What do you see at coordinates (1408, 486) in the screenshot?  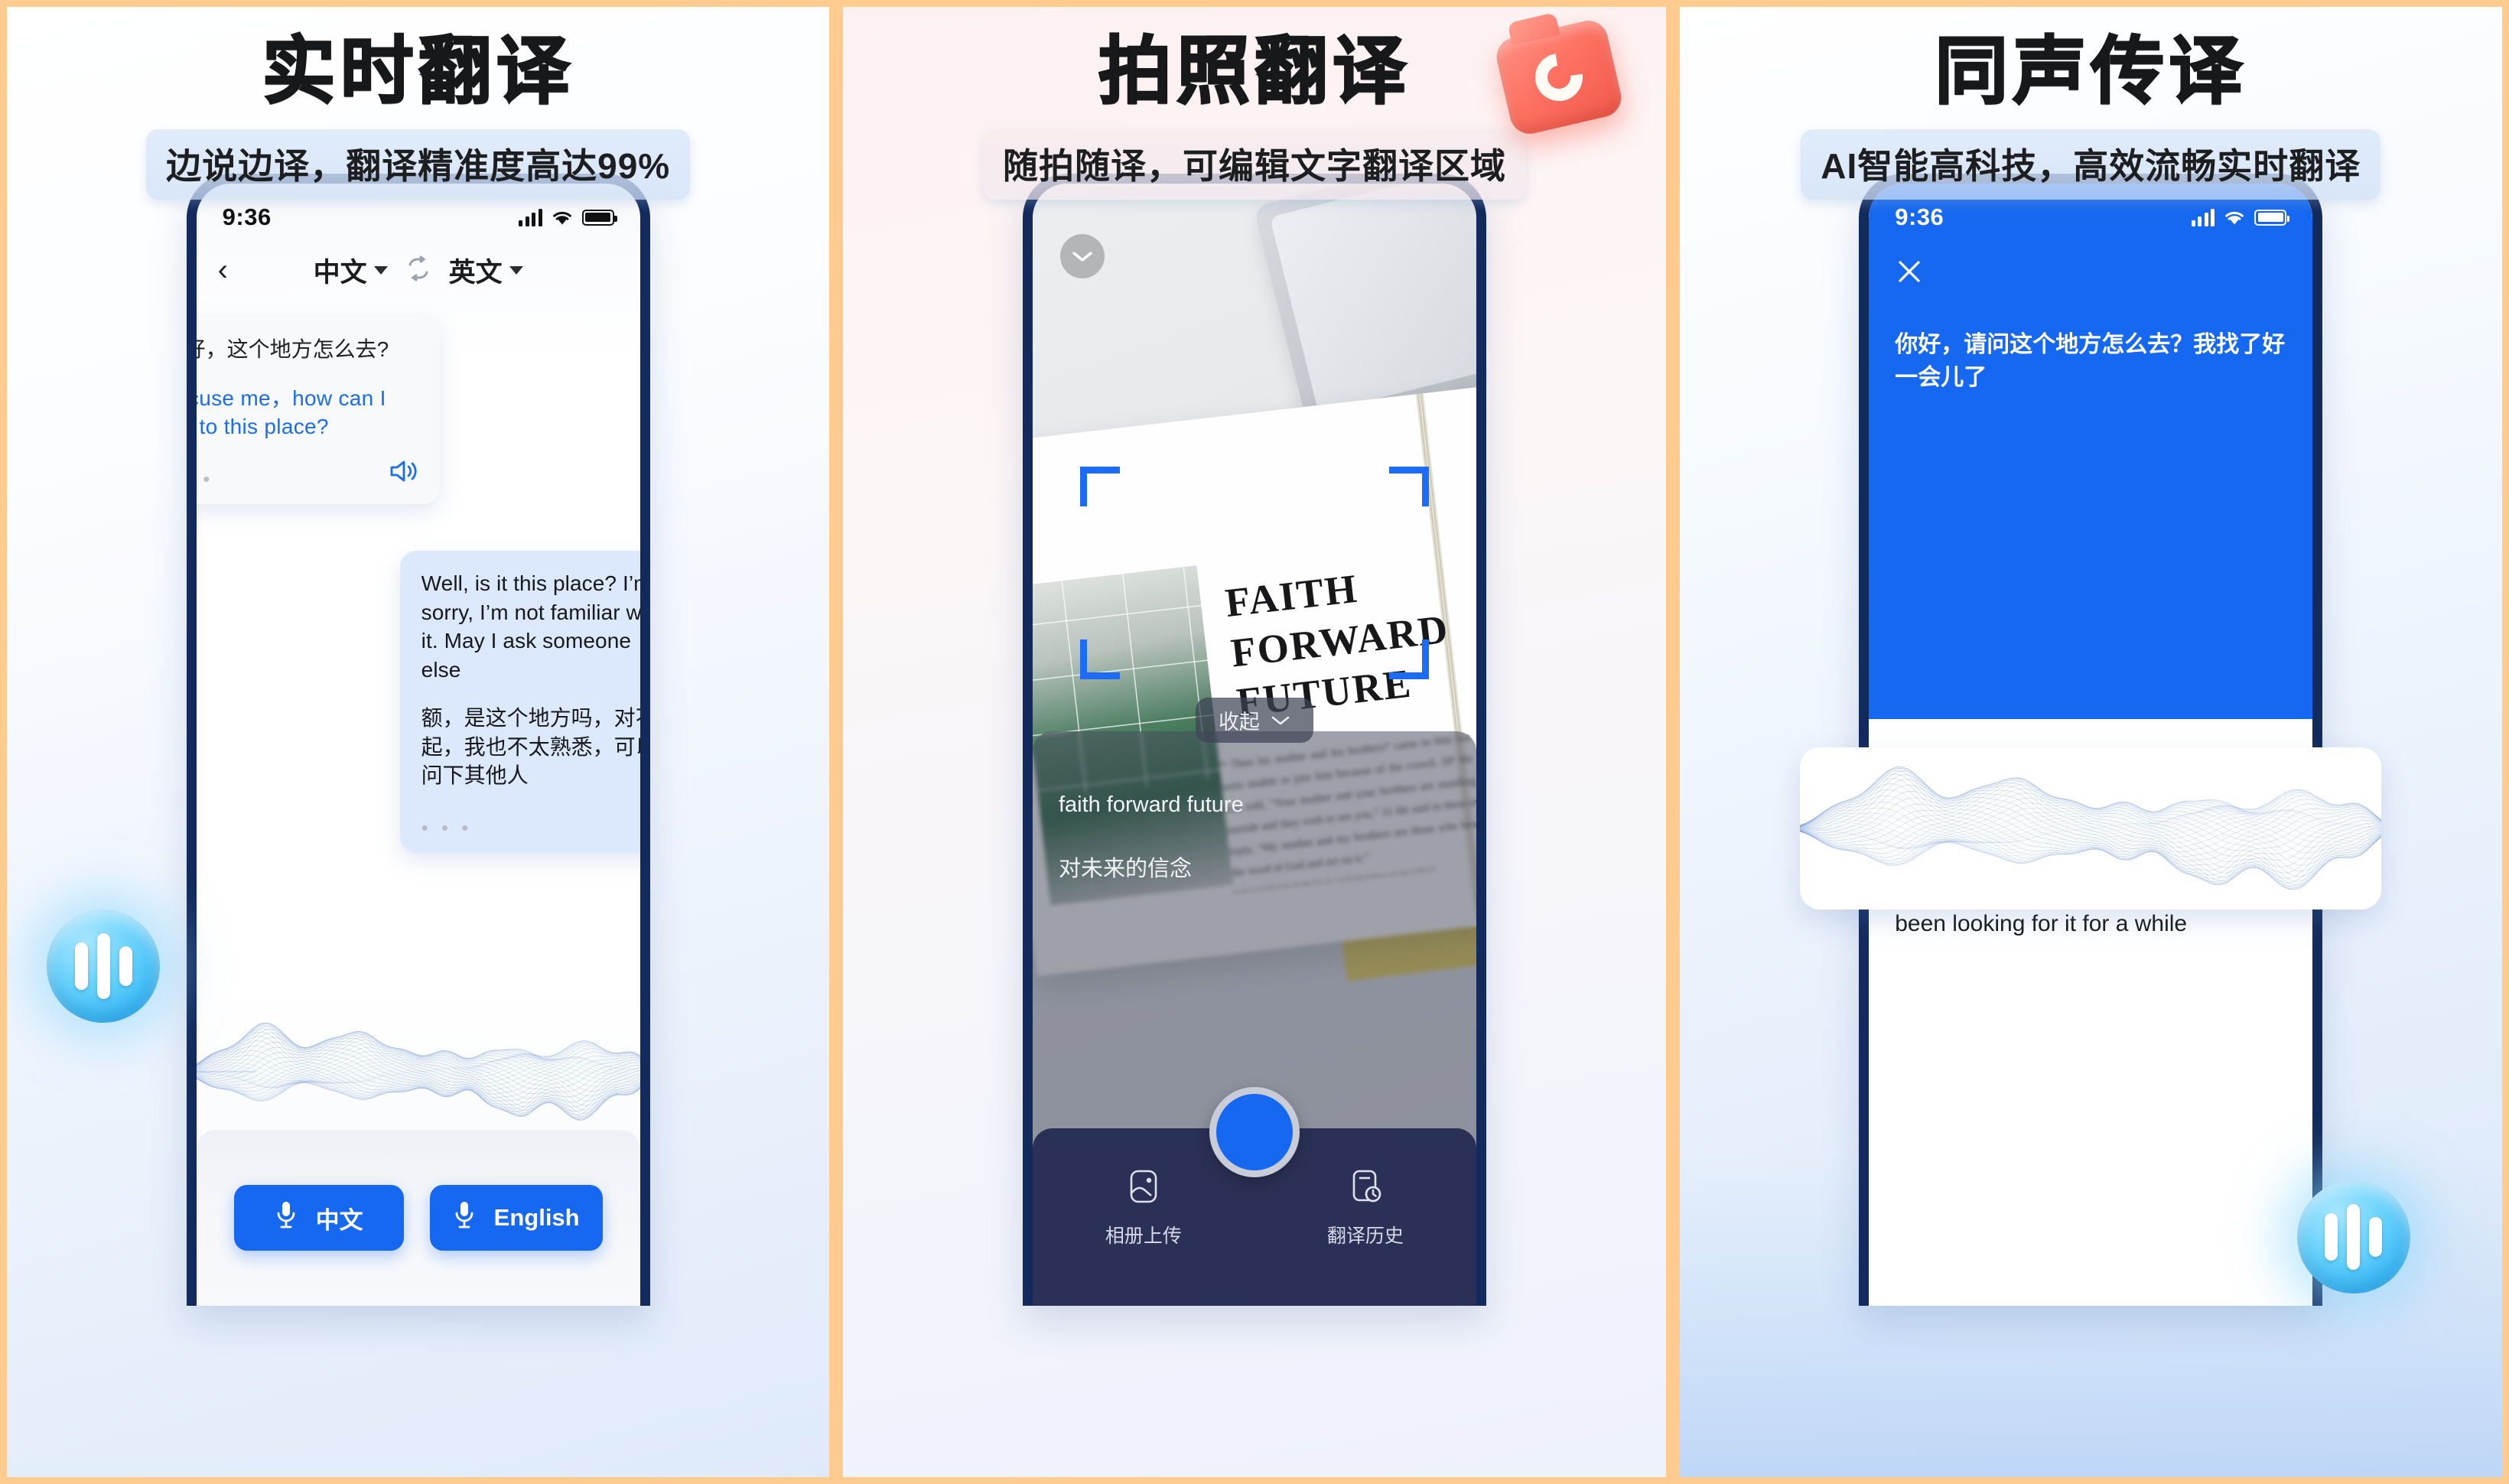 I see `scan-corner-top-right-icon` at bounding box center [1408, 486].